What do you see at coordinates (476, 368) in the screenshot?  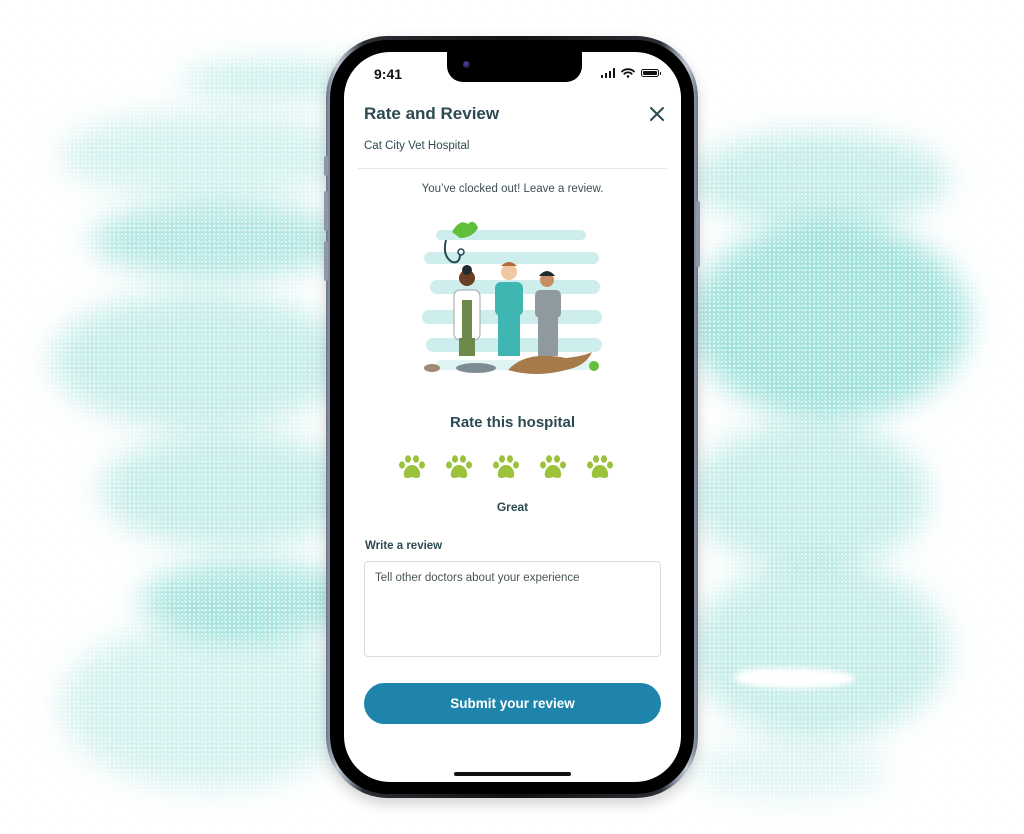 I see `cat` at bounding box center [476, 368].